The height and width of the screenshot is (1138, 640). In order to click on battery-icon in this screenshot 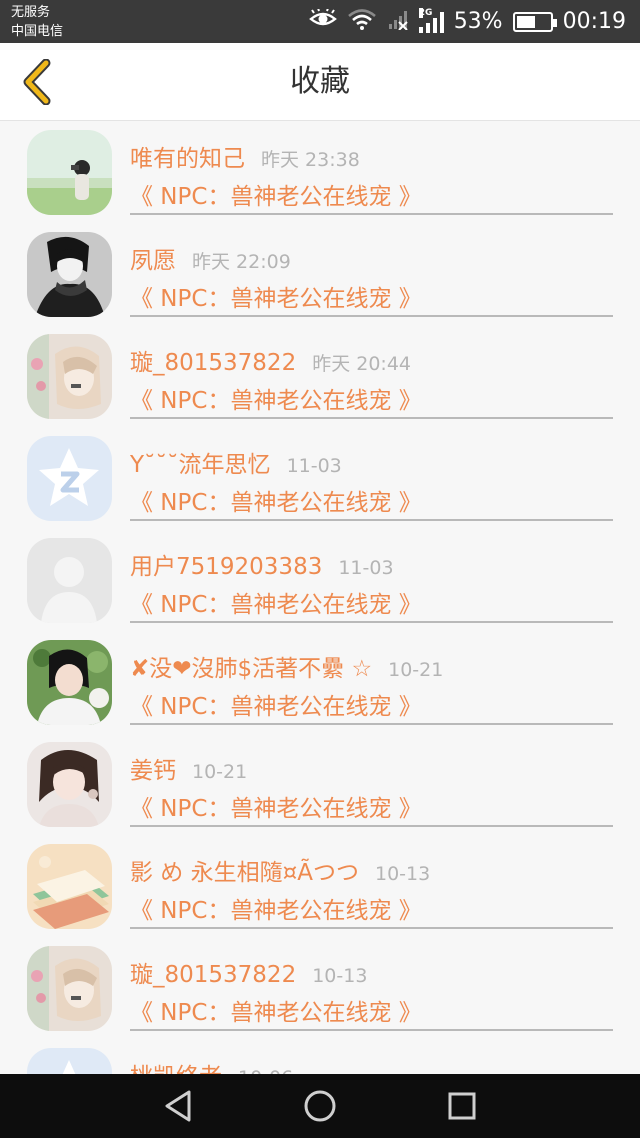, I will do `click(534, 21)`.